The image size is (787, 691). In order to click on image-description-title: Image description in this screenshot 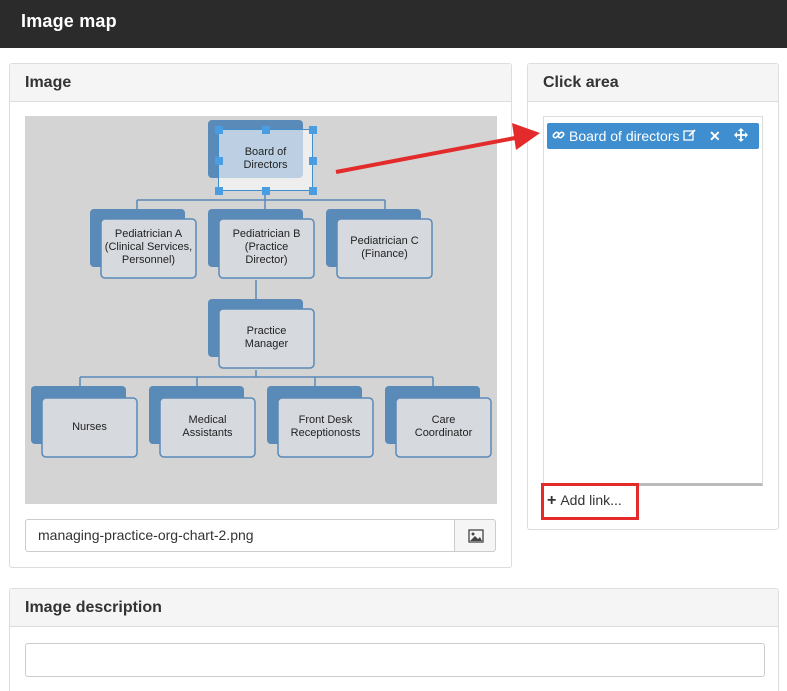, I will do `click(93, 607)`.